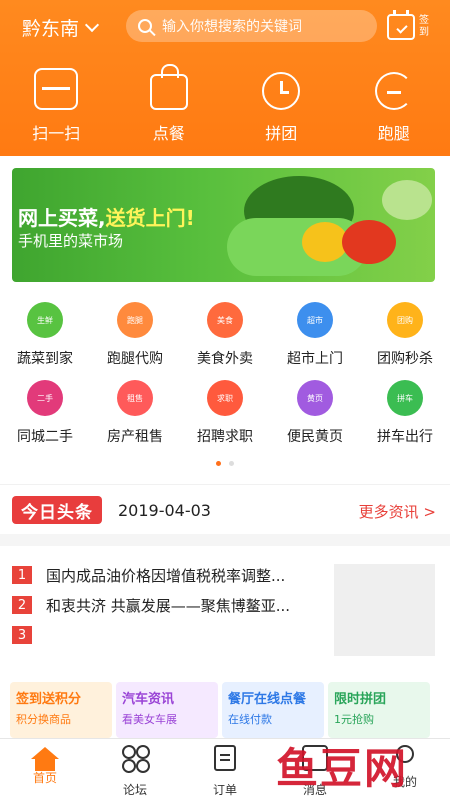 The image size is (450, 800). I want to click on category-vegetables: 生鲜 蔬菜到家, so click(45, 337).